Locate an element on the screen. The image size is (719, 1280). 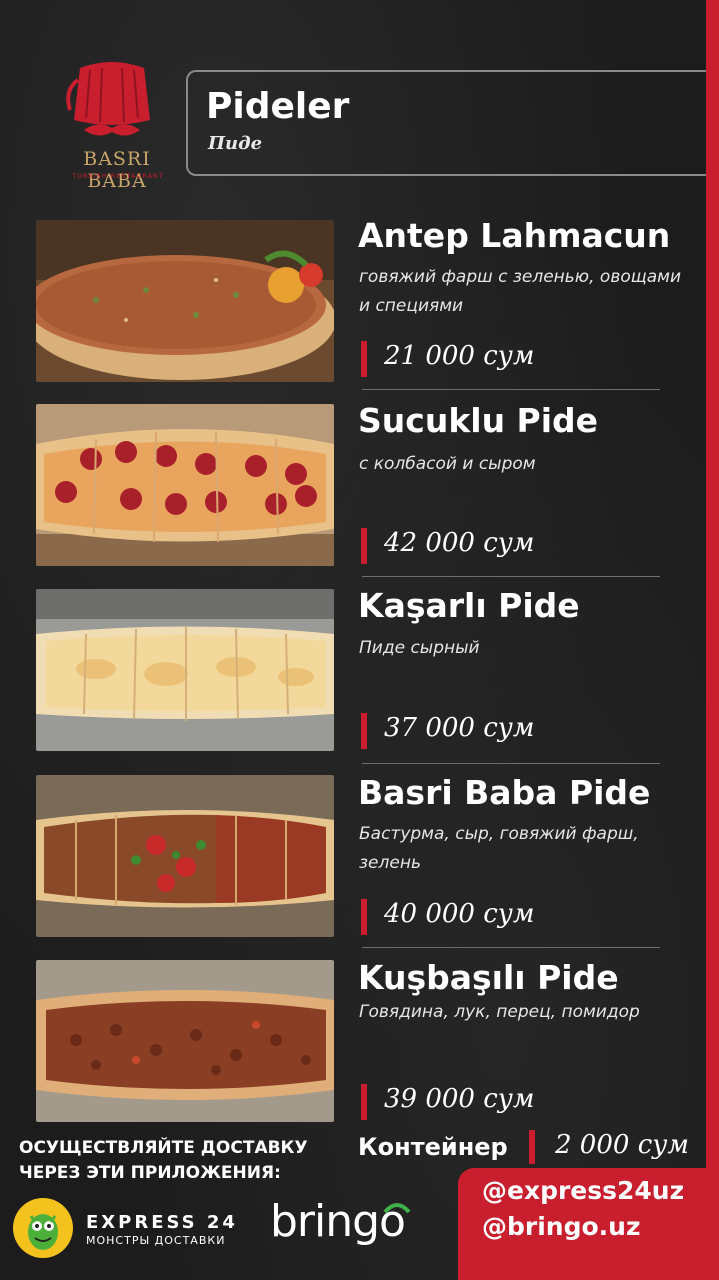
item-price: 40 000 сум is located at coordinates (459, 914).